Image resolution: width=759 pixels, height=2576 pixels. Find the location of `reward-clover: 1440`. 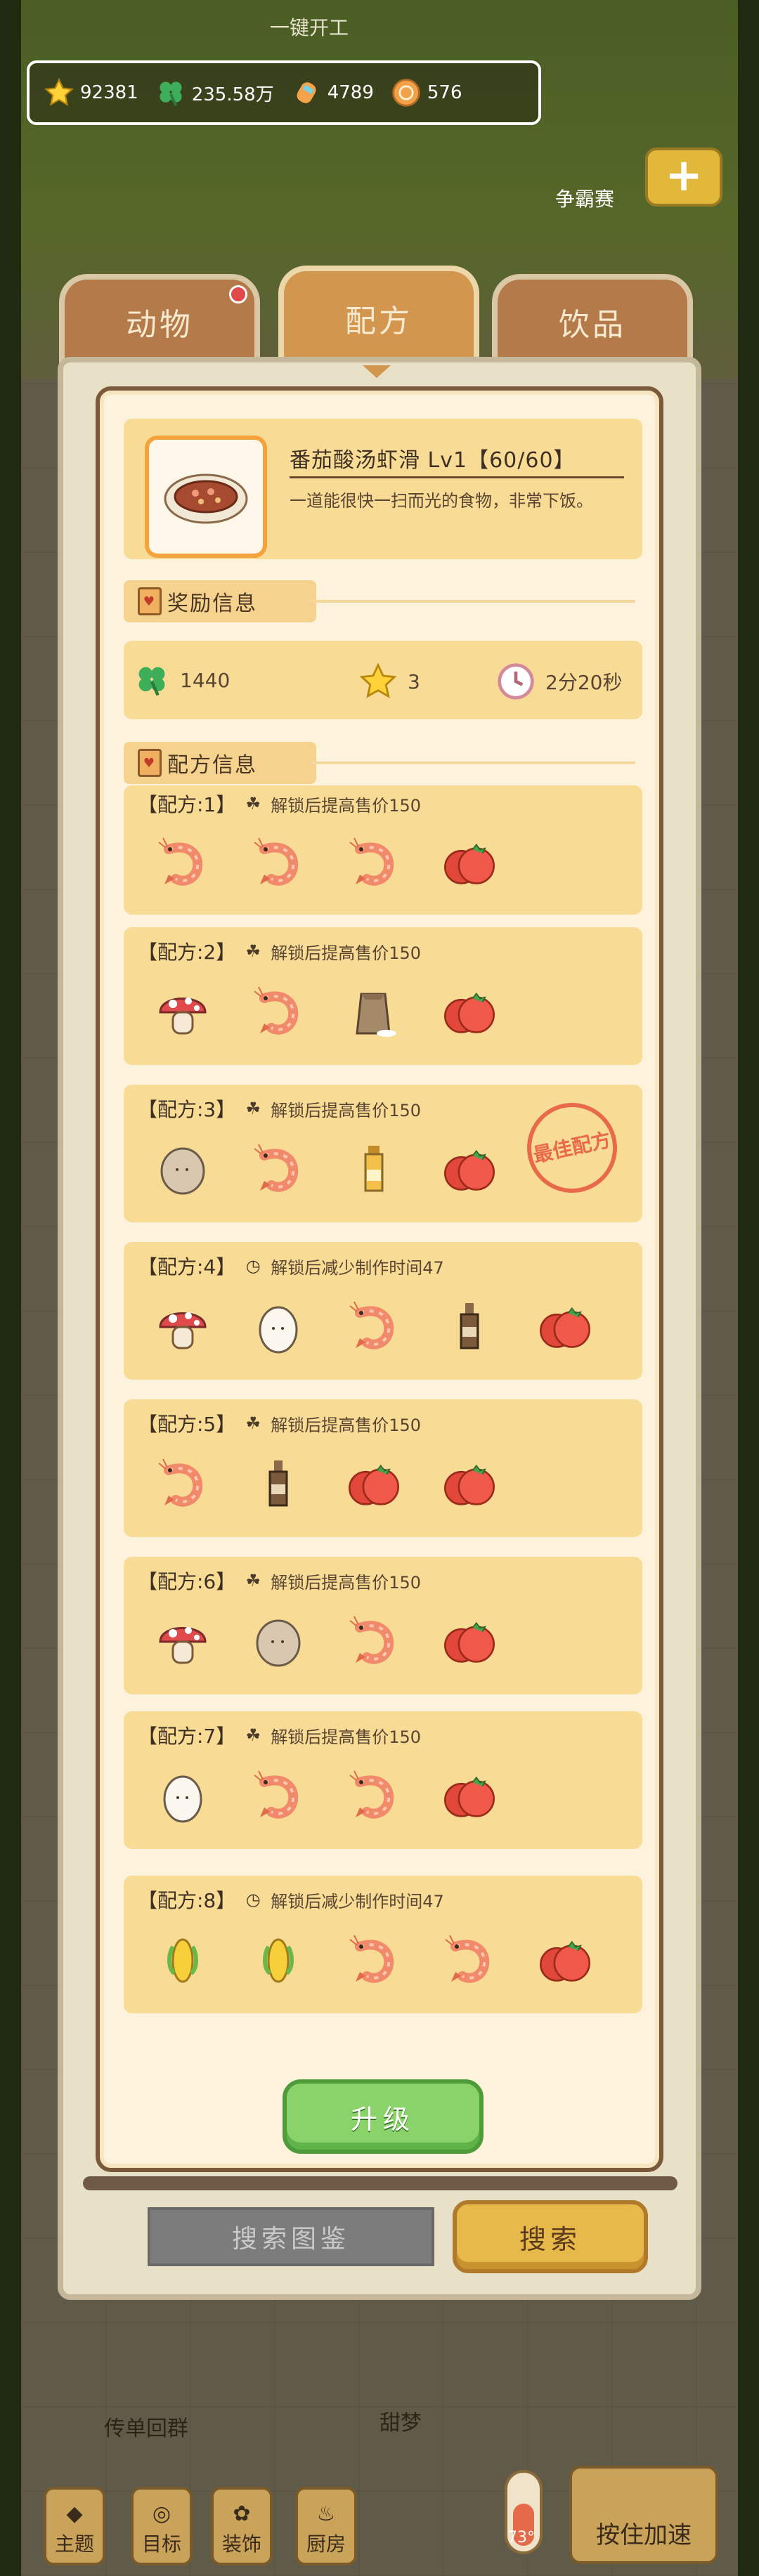

reward-clover: 1440 is located at coordinates (182, 680).